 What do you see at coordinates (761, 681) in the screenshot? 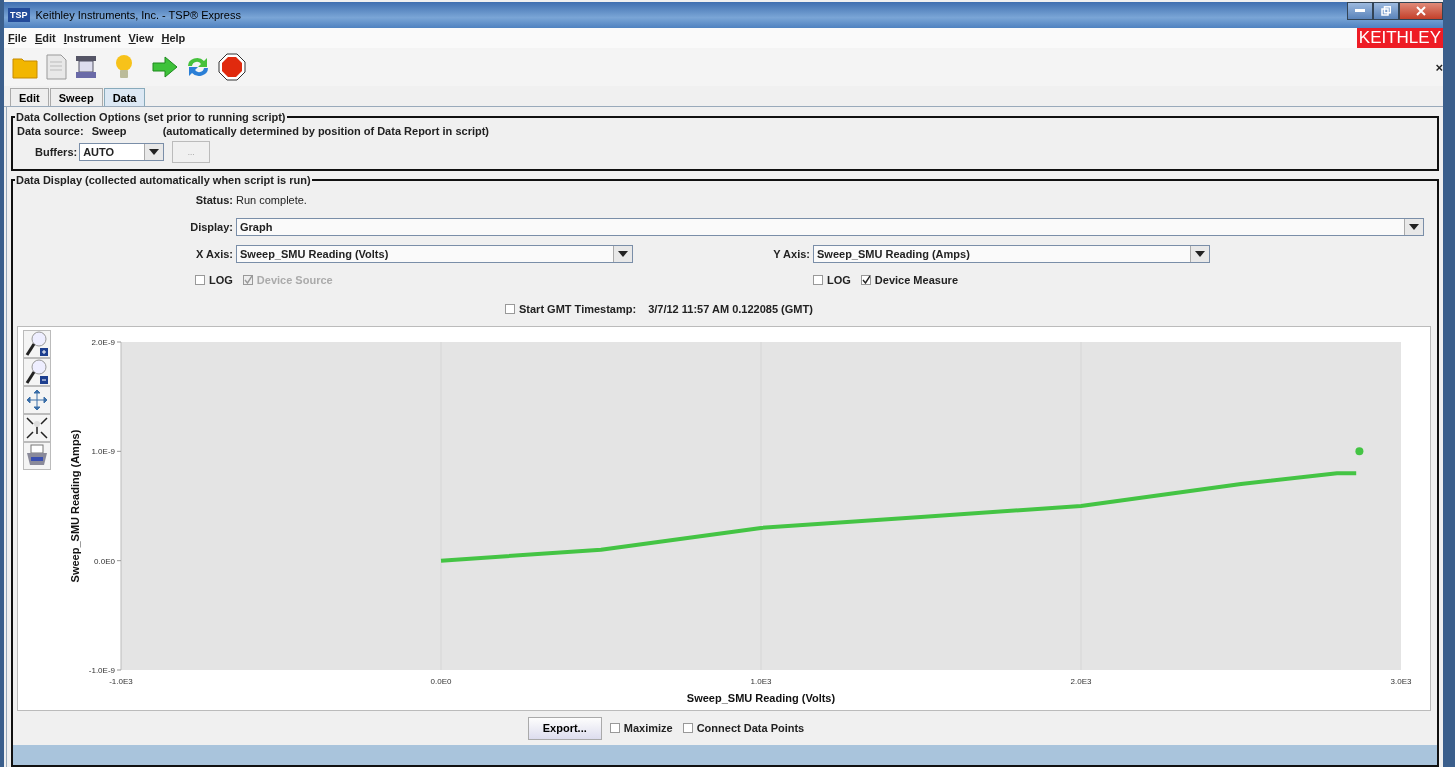
I see `tick-label: 1.0E3` at bounding box center [761, 681].